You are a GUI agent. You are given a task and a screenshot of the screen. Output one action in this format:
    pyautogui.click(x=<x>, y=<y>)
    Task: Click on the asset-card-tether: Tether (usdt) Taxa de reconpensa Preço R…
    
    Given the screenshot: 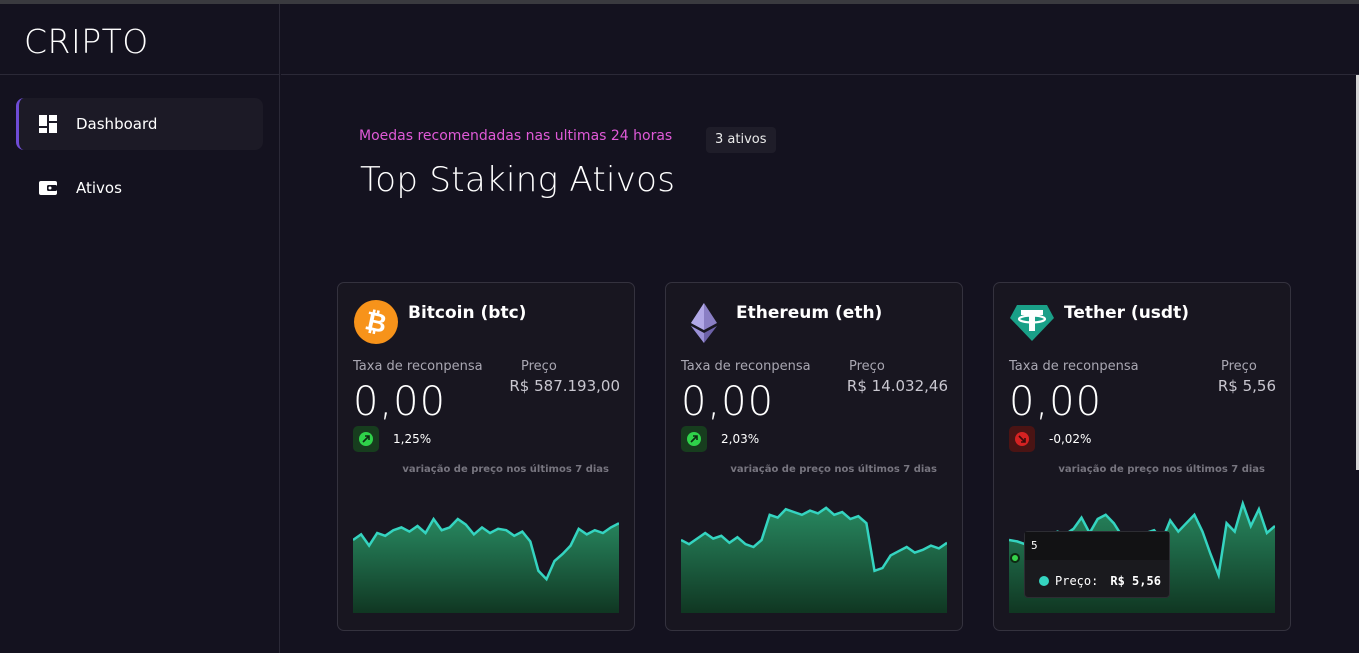 What is the action you would take?
    pyautogui.click(x=1142, y=456)
    